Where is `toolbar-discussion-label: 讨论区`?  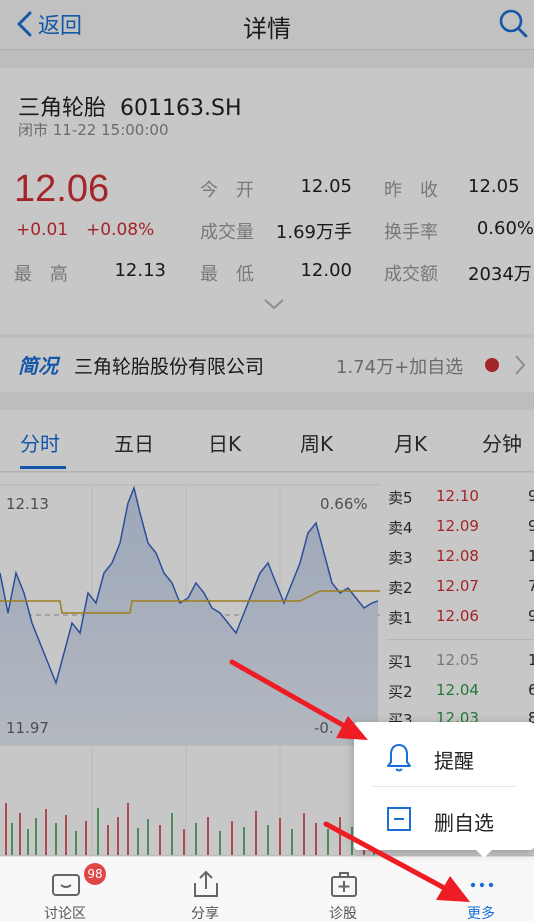 toolbar-discussion-label: 讨论区 is located at coordinates (65, 913).